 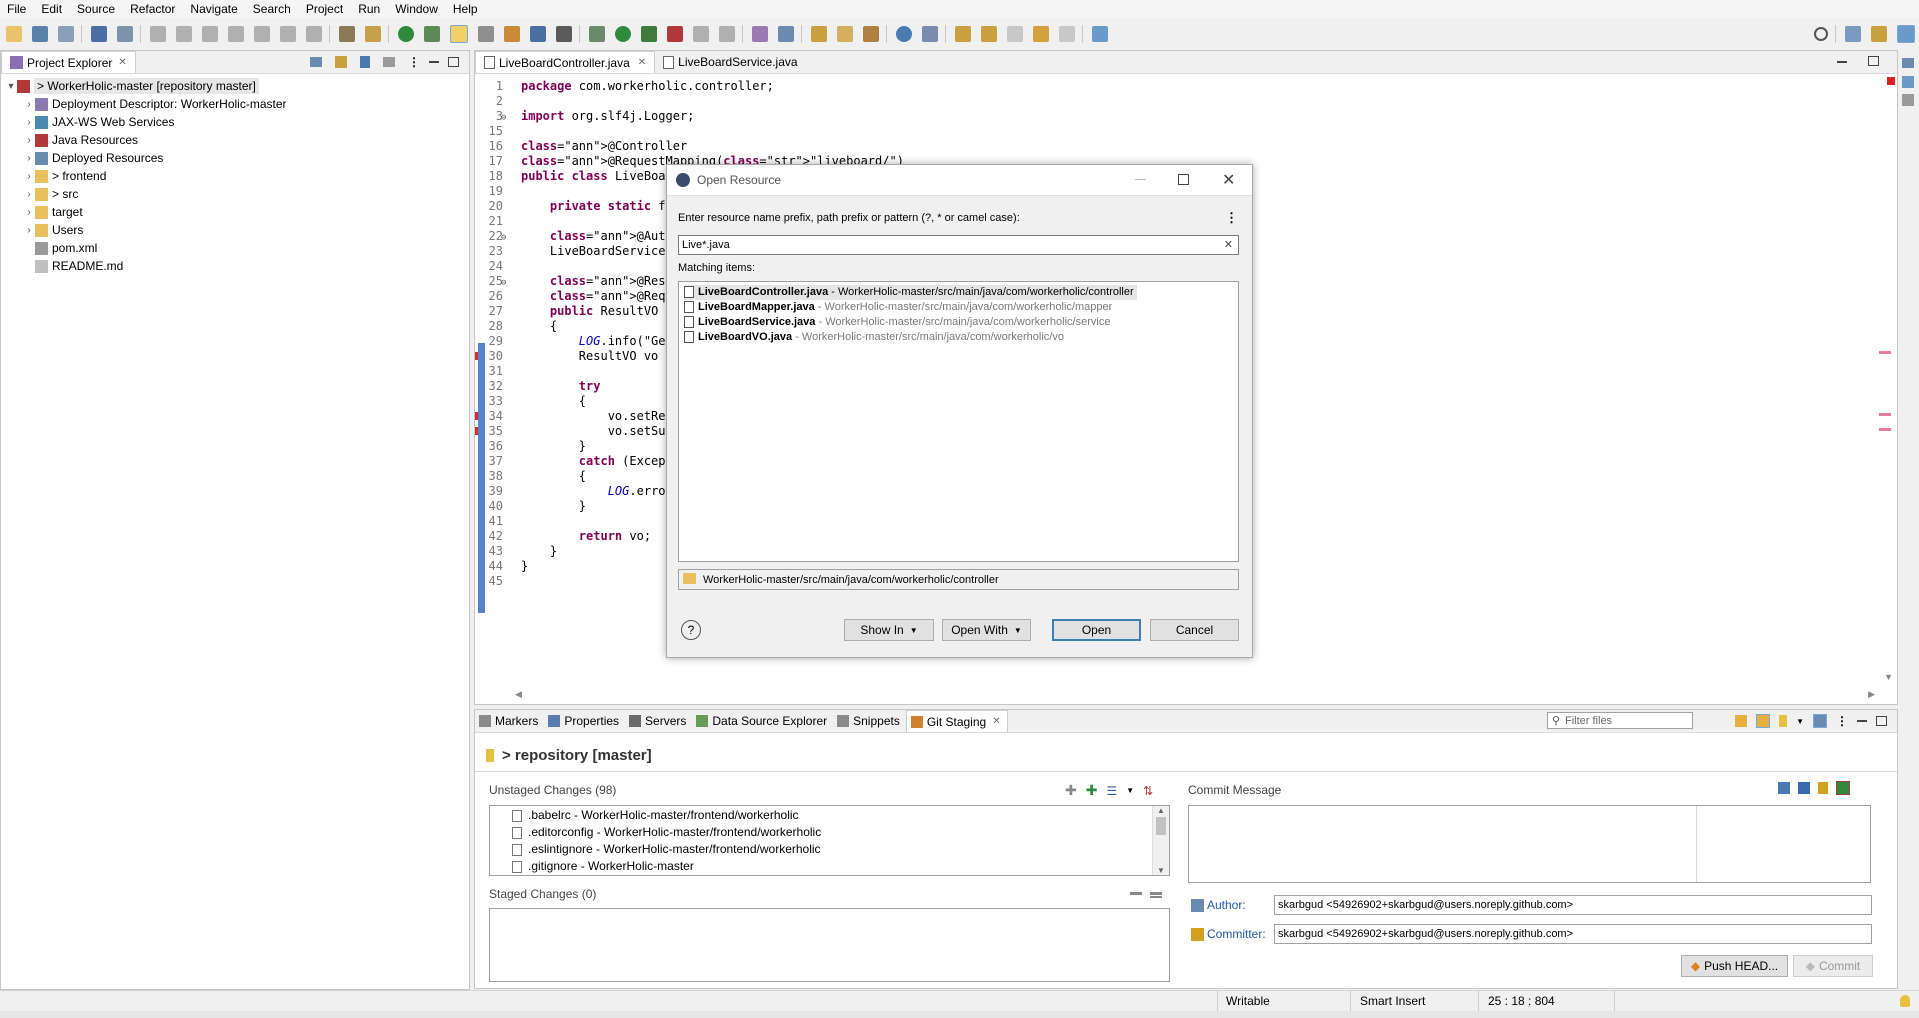 I want to click on external-tools-icon, so click(x=675, y=34).